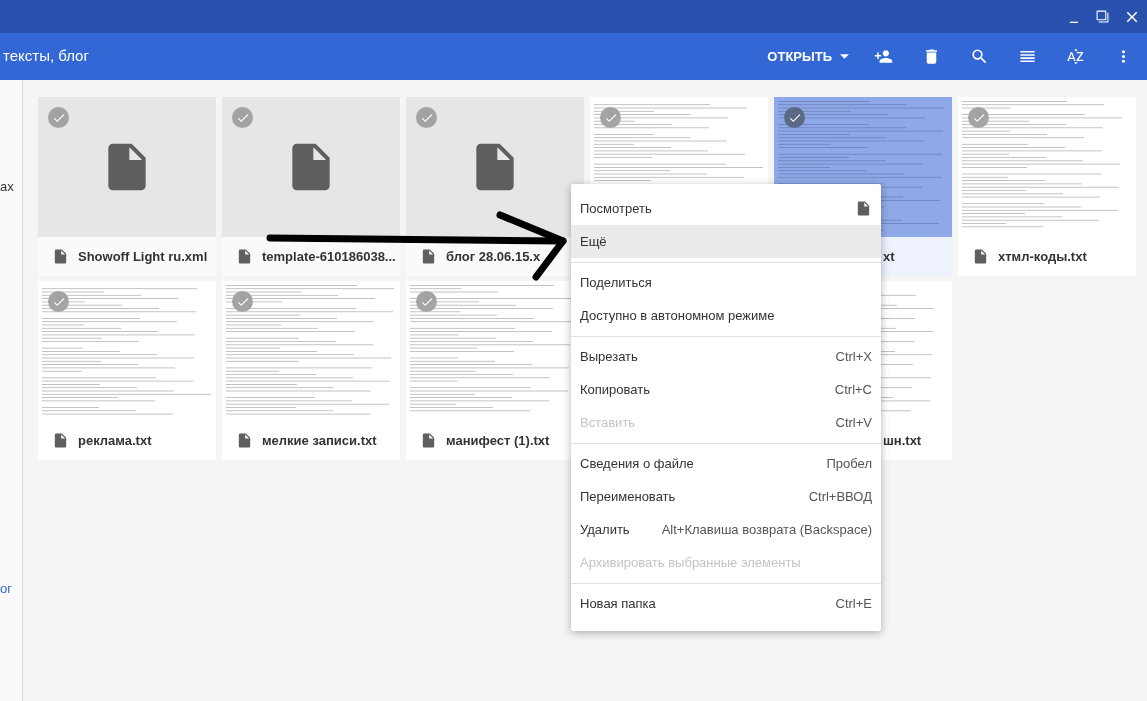 This screenshot has width=1147, height=701. What do you see at coordinates (849, 463) in the screenshot?
I see `shortcut-label: Пробел` at bounding box center [849, 463].